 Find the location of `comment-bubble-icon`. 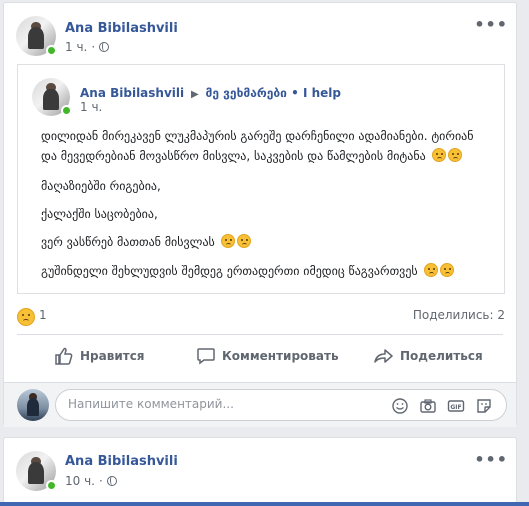

comment-bubble-icon is located at coordinates (206, 356).